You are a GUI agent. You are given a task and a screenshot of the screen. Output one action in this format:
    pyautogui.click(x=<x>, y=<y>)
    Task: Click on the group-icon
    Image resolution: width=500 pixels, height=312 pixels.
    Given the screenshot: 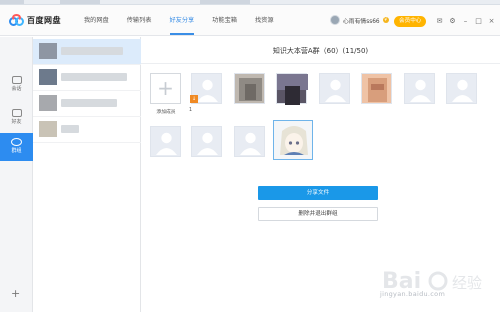 What is the action you would take?
    pyautogui.click(x=16, y=142)
    